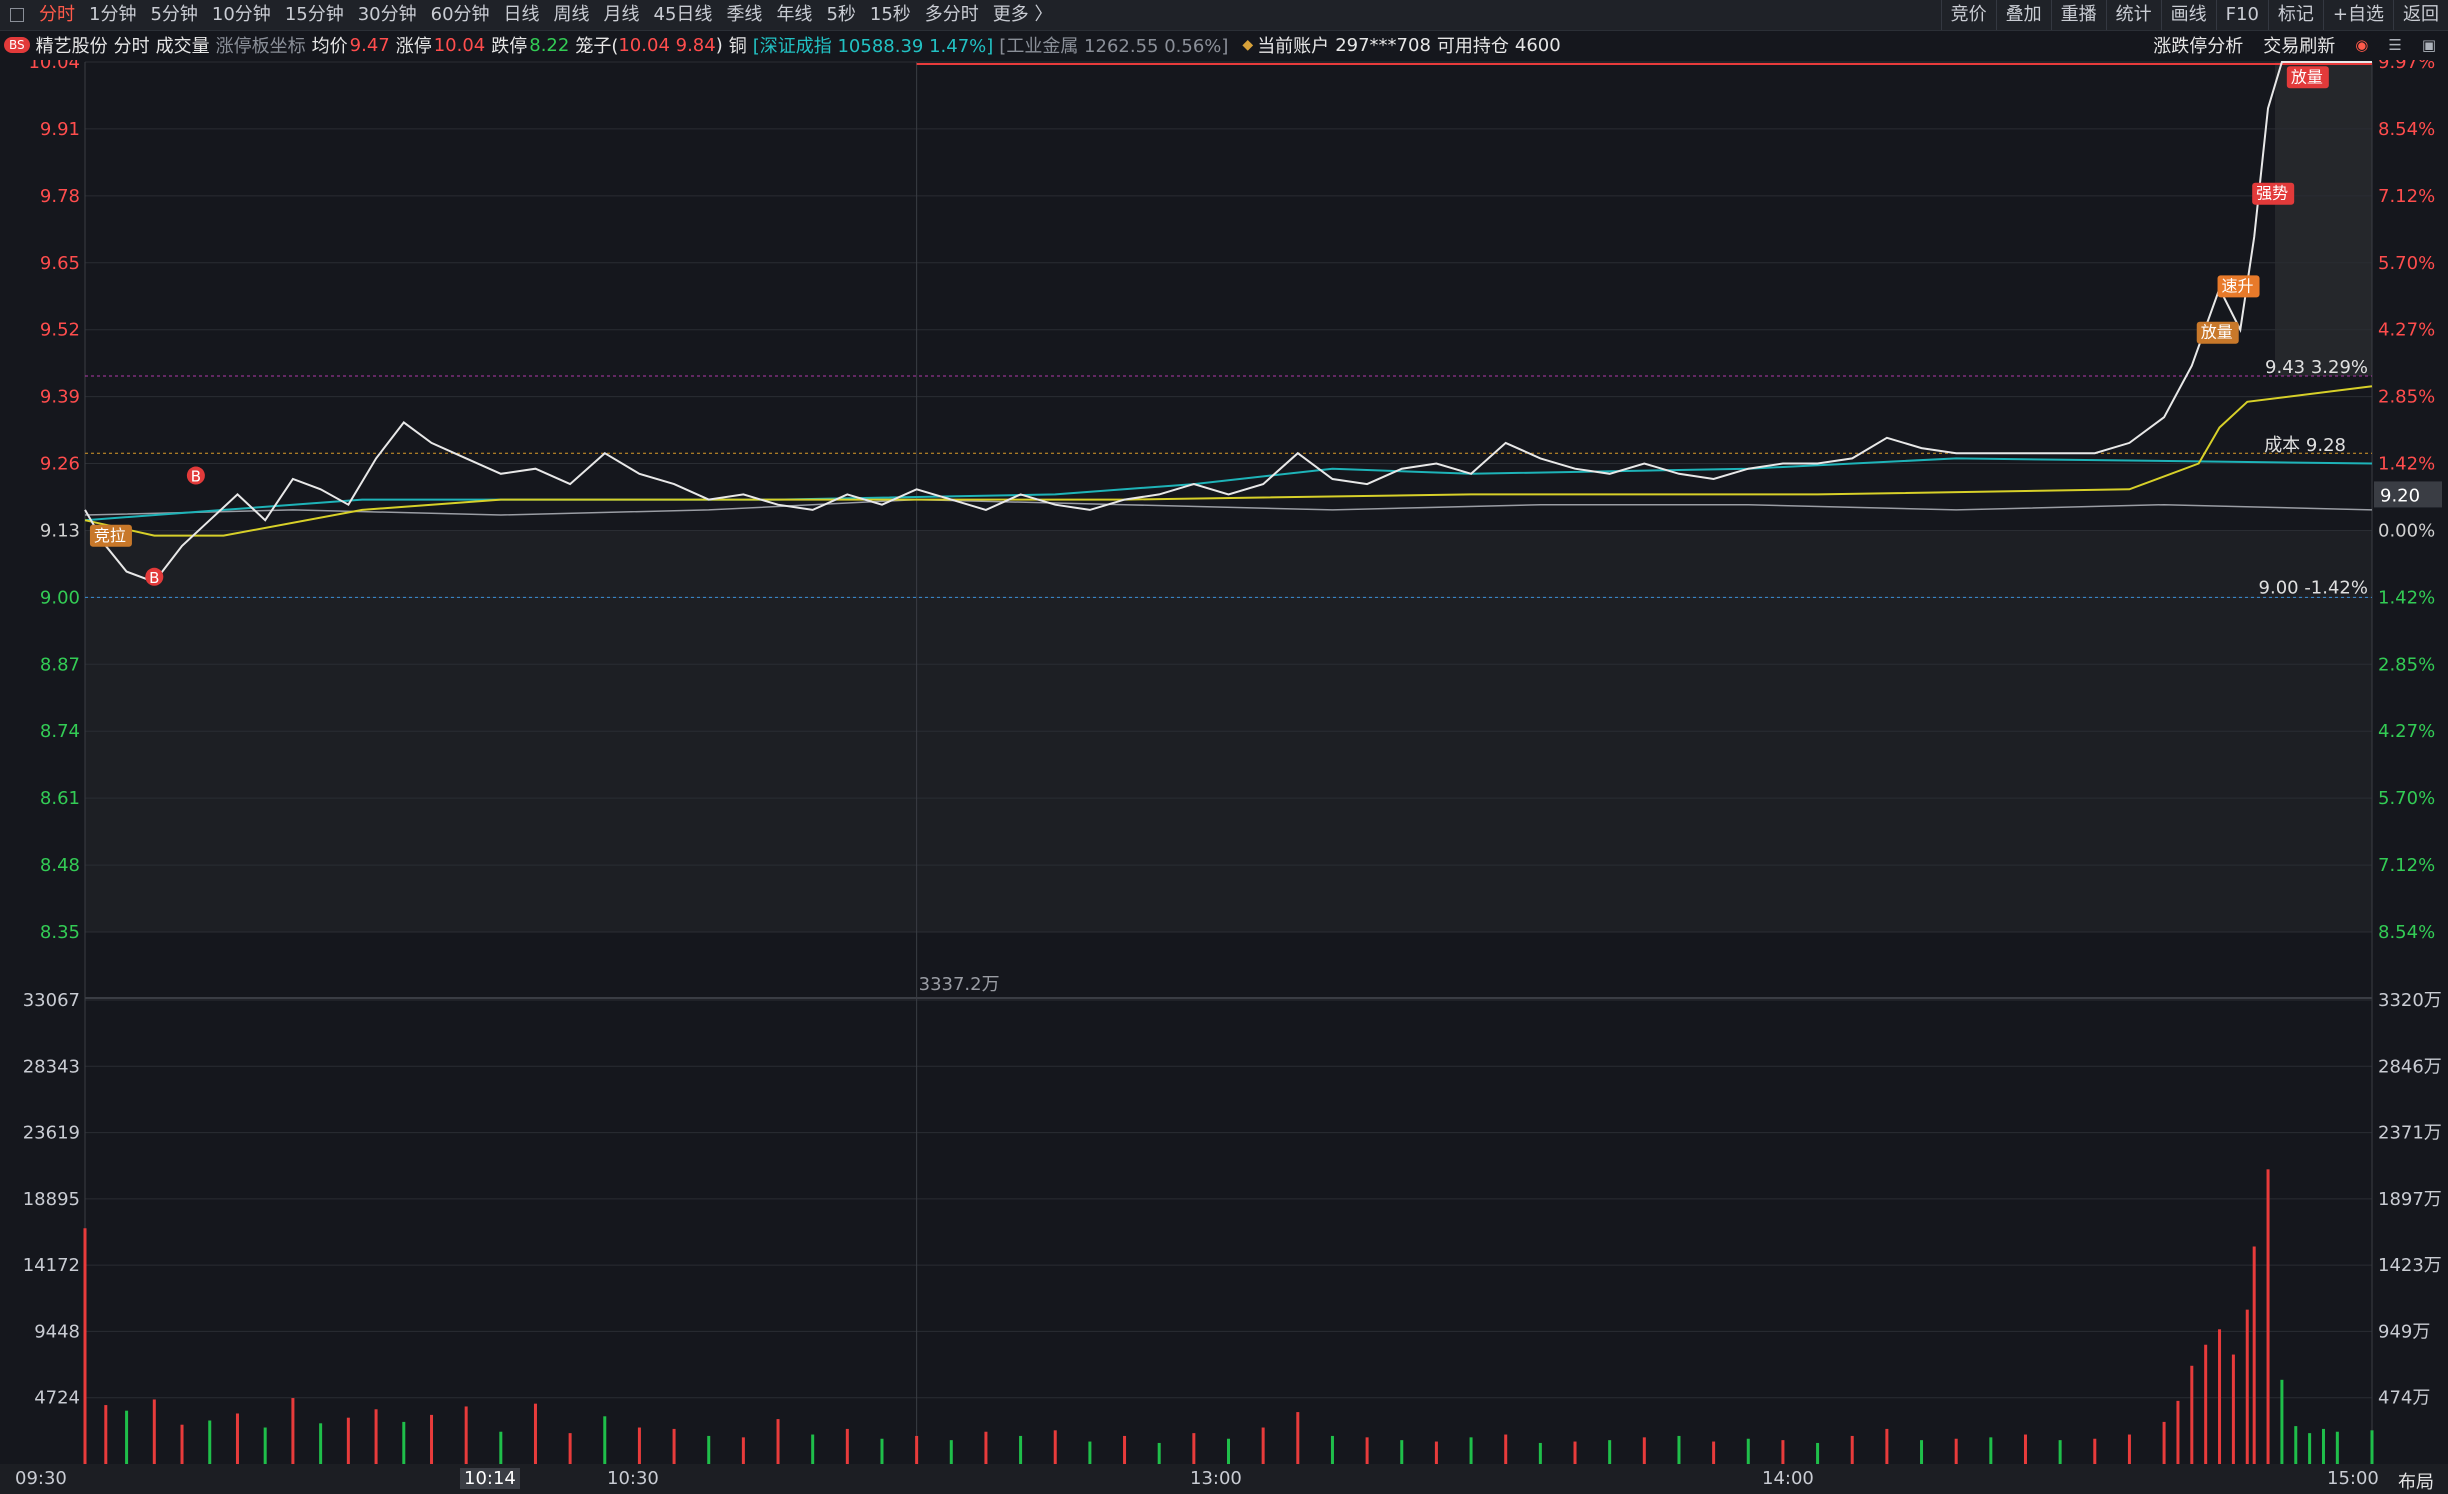  Describe the element at coordinates (2188, 15) in the screenshot. I see `toolbar-action-4: 画线` at that location.